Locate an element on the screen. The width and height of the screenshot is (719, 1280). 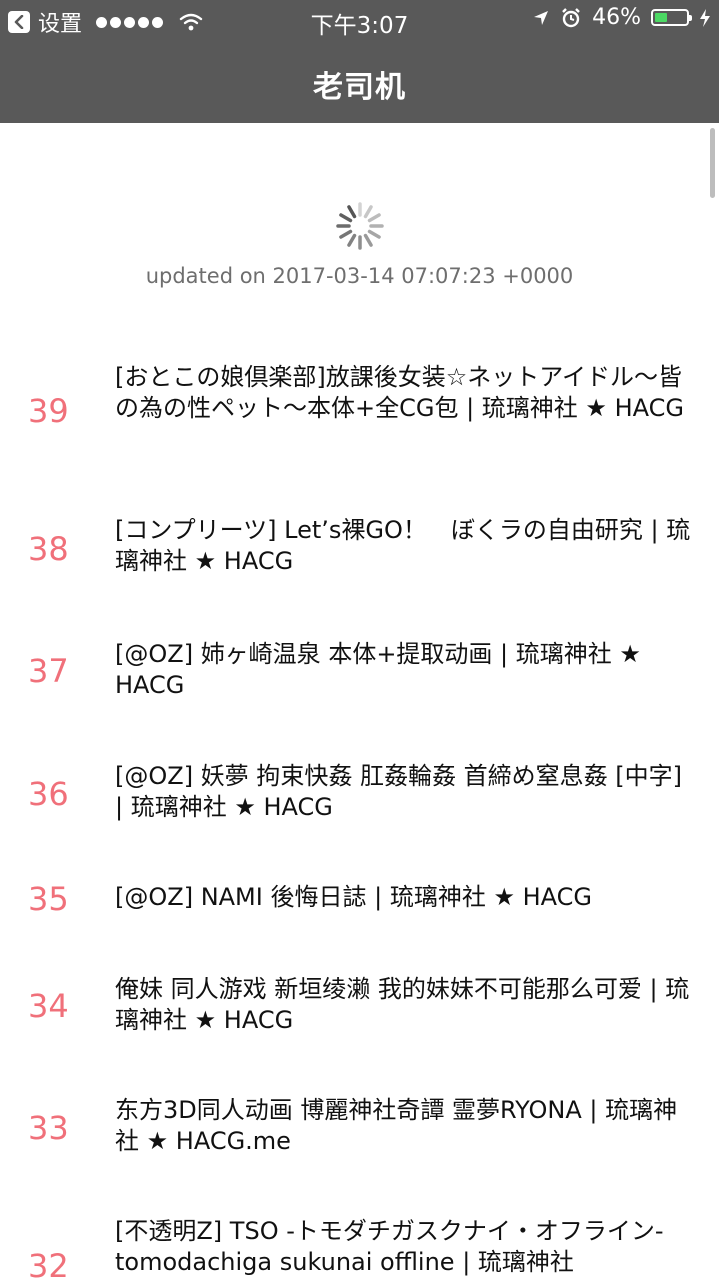
charging-bolt-icon is located at coordinates (705, 17).